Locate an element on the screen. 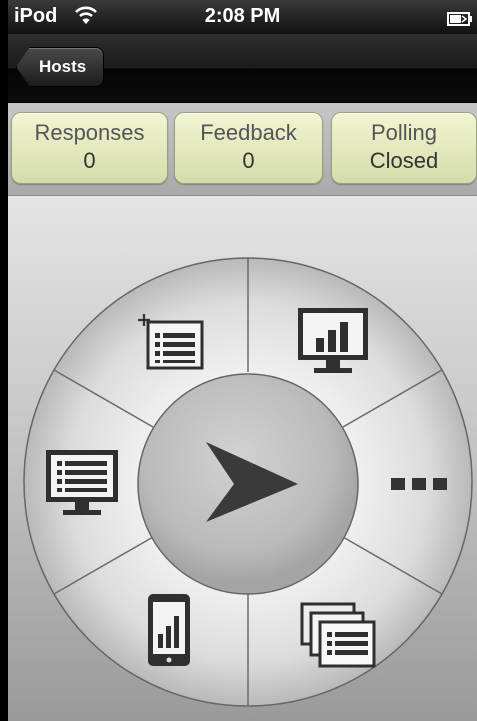  feedback-counter: Feedback 0 is located at coordinates (248, 148).